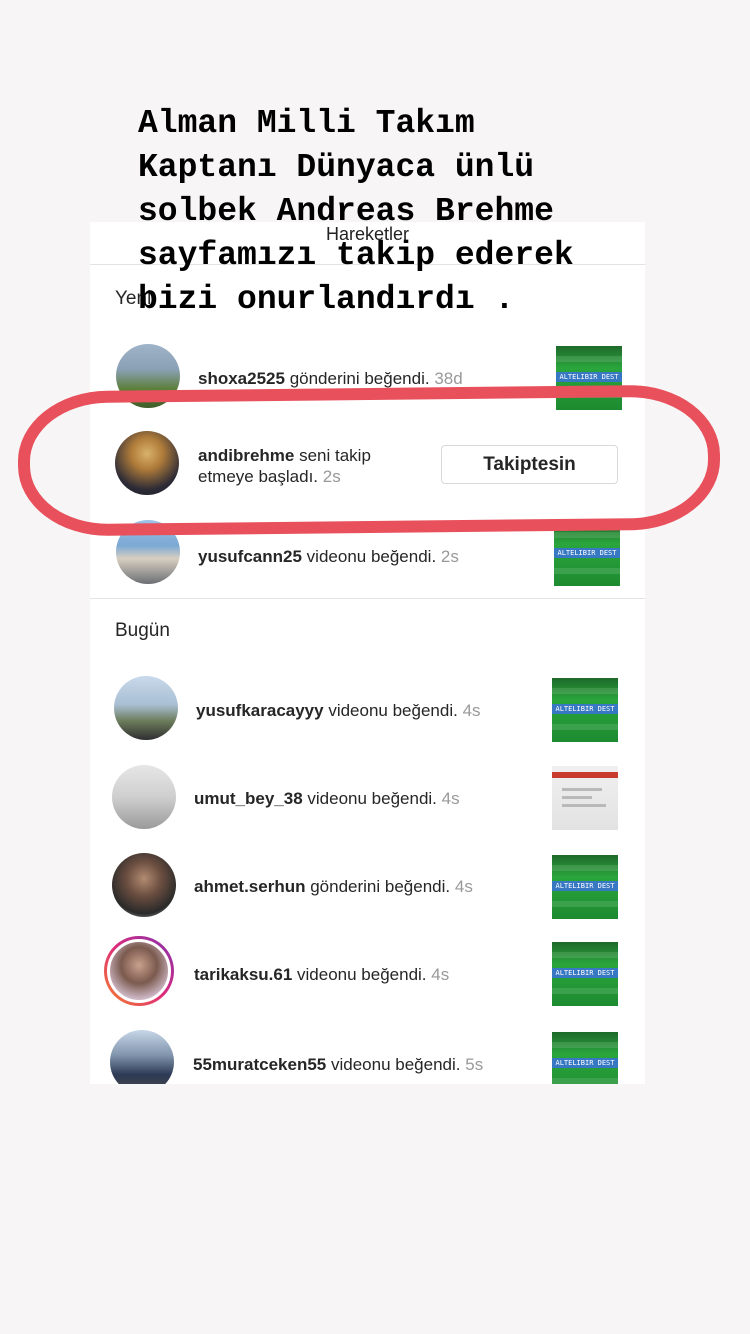 The image size is (750, 1334). I want to click on notification-text: 55muratceken55 videonu beğendi. 5s, so click(338, 1064).